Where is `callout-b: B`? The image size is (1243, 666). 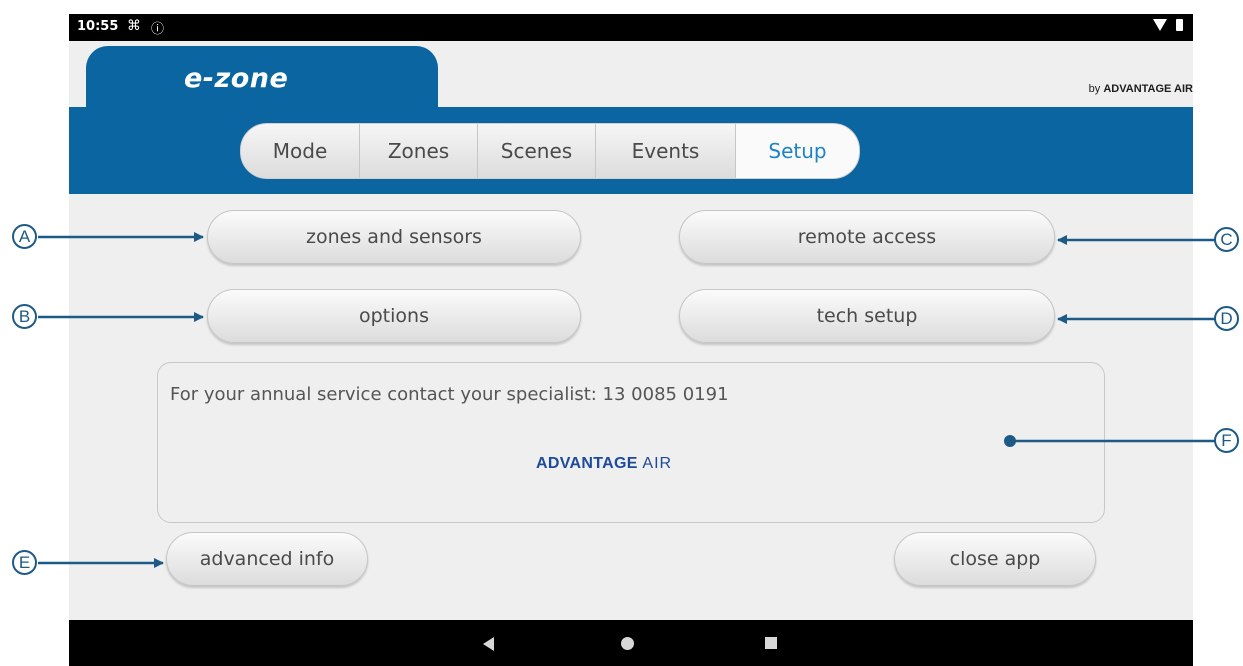 callout-b: B is located at coordinates (24, 316).